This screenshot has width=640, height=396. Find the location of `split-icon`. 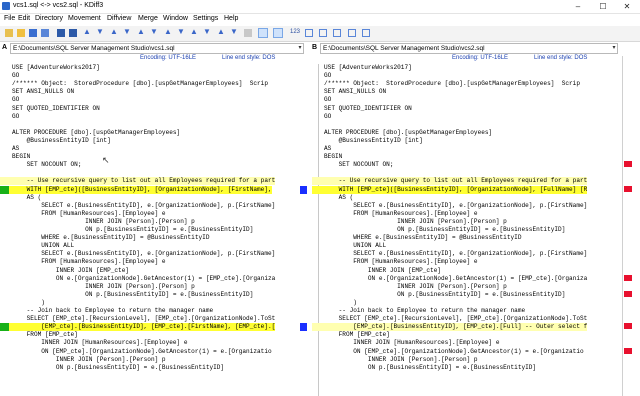

split-icon is located at coordinates (352, 33).